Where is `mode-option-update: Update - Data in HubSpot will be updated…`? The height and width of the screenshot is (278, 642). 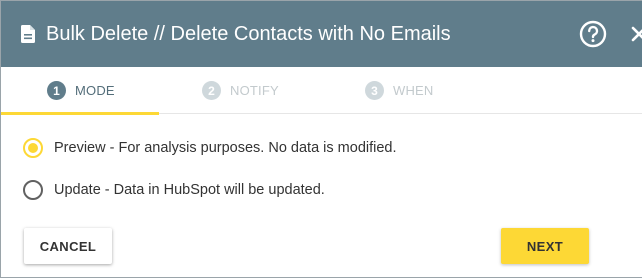
mode-option-update: Update - Data in HubSpot will be updated… is located at coordinates (174, 190).